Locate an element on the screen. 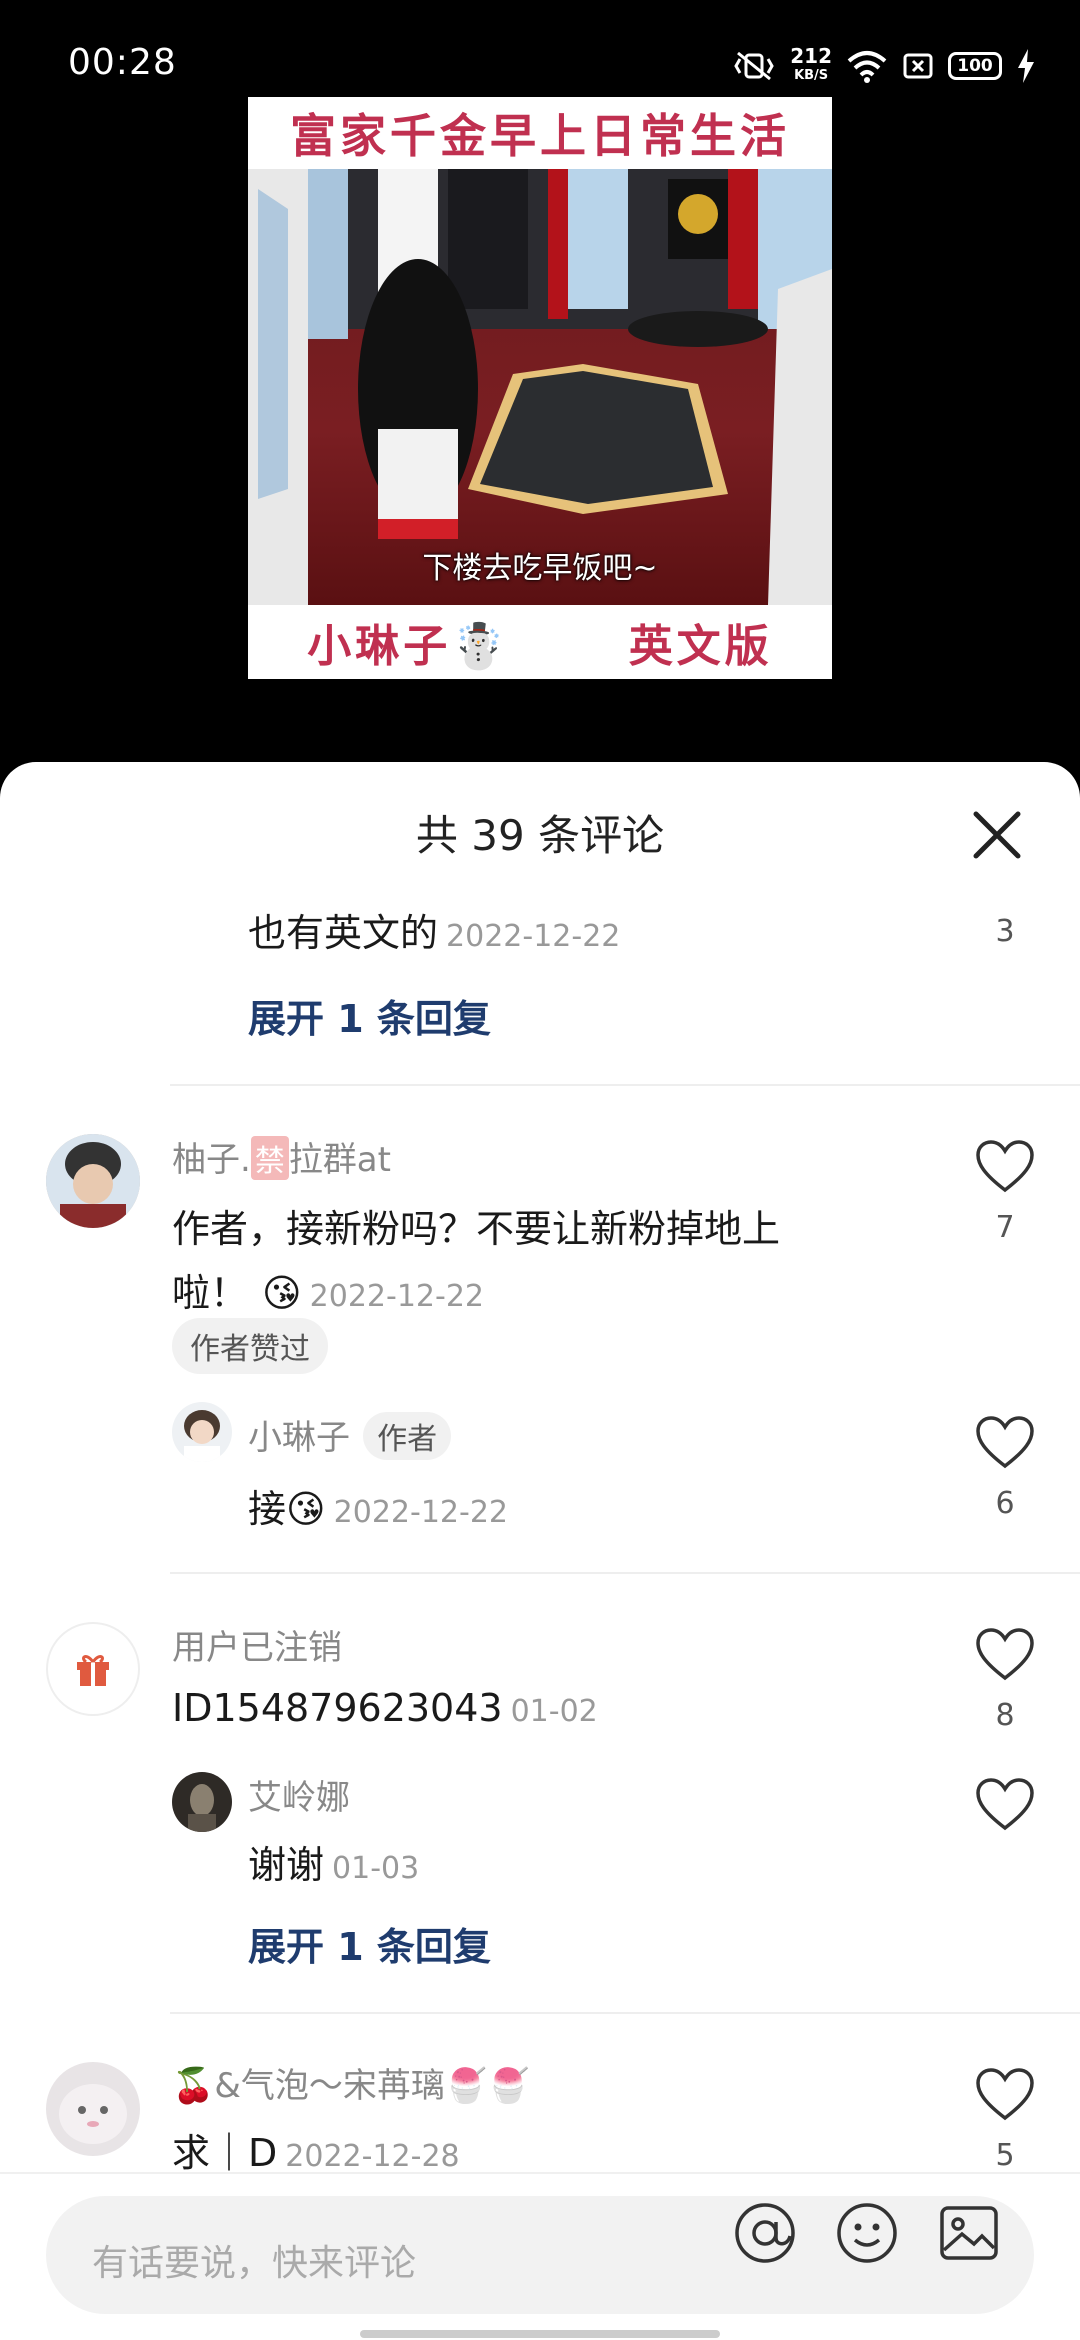 The width and height of the screenshot is (1080, 2340). comment-text-line1: 作者，接新粉吗？不要让新粉掉地上 is located at coordinates (476, 1229).